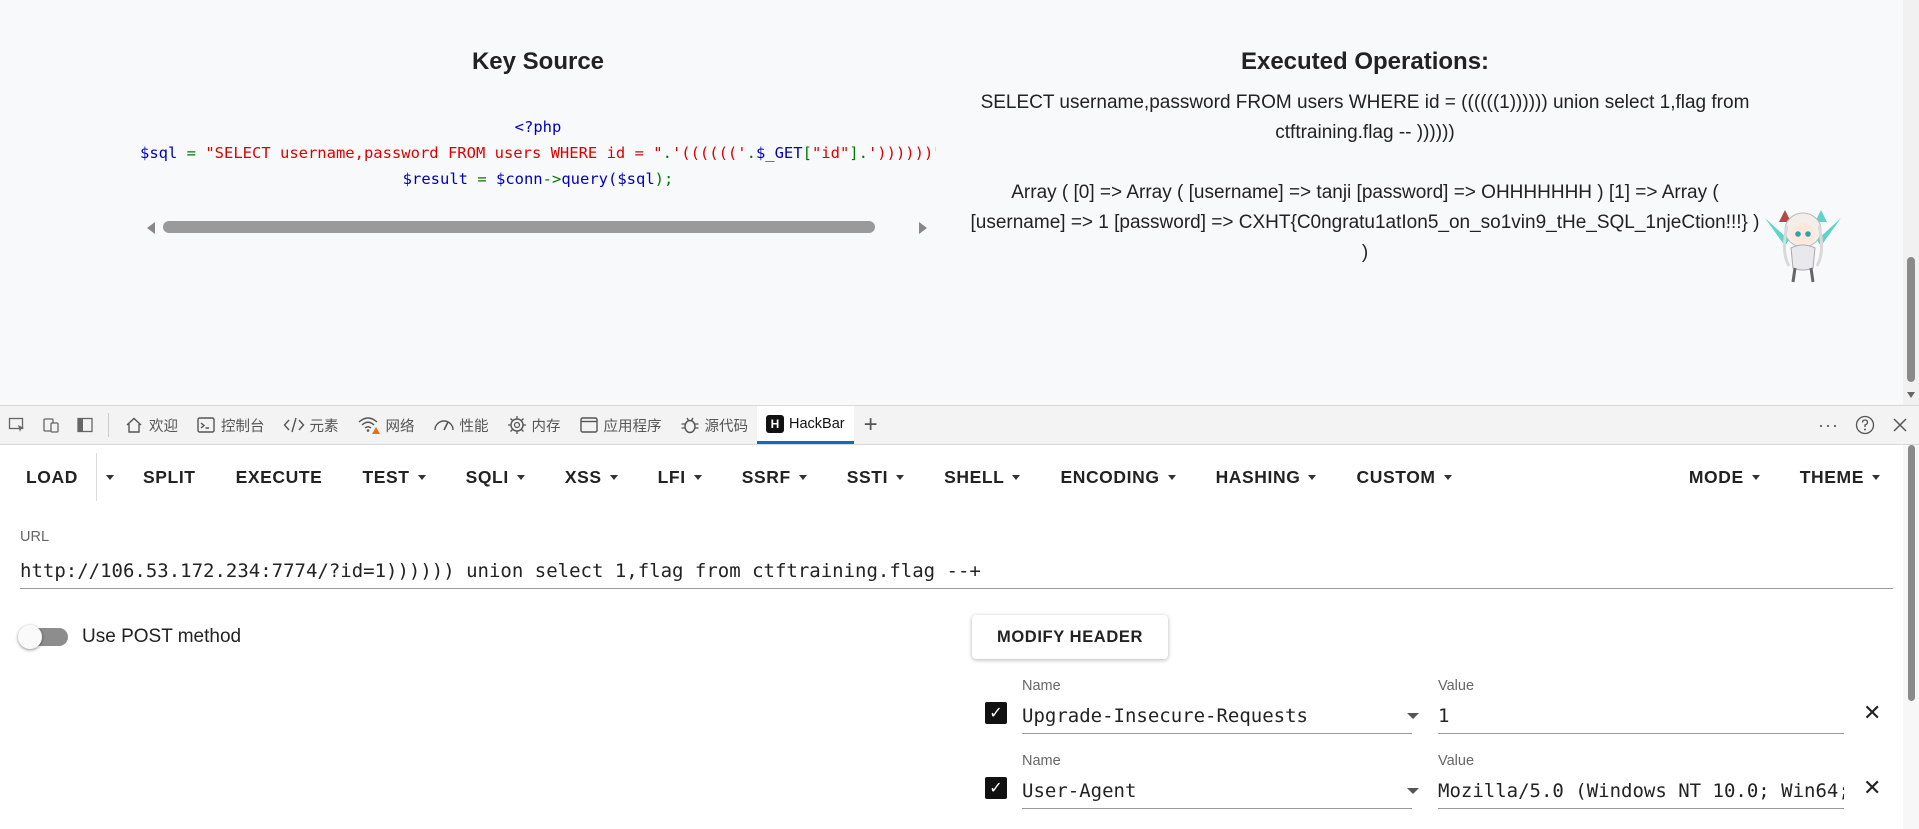 The width and height of the screenshot is (1919, 829). What do you see at coordinates (867, 476) in the screenshot?
I see `menu-label: SSTI` at bounding box center [867, 476].